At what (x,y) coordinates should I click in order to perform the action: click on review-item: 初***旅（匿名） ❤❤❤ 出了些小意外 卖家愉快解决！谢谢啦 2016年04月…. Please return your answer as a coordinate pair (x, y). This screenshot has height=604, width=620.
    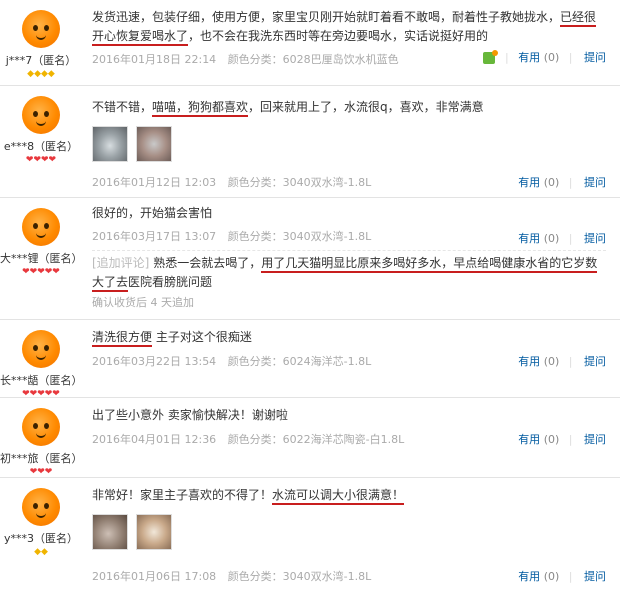
    Looking at the image, I should click on (310, 438).